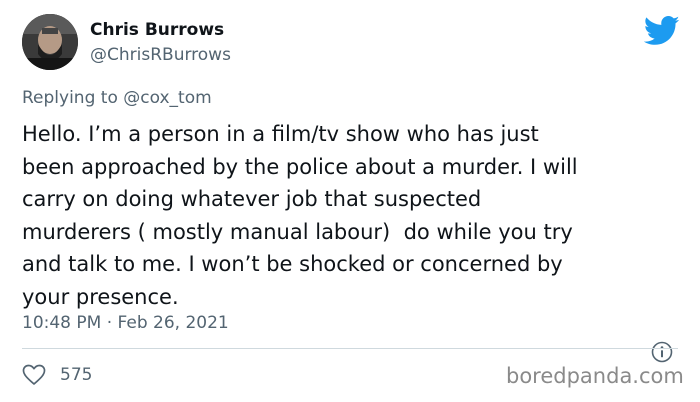 This screenshot has width=700, height=402. What do you see at coordinates (595, 376) in the screenshot?
I see `watermark: boredpanda.com` at bounding box center [595, 376].